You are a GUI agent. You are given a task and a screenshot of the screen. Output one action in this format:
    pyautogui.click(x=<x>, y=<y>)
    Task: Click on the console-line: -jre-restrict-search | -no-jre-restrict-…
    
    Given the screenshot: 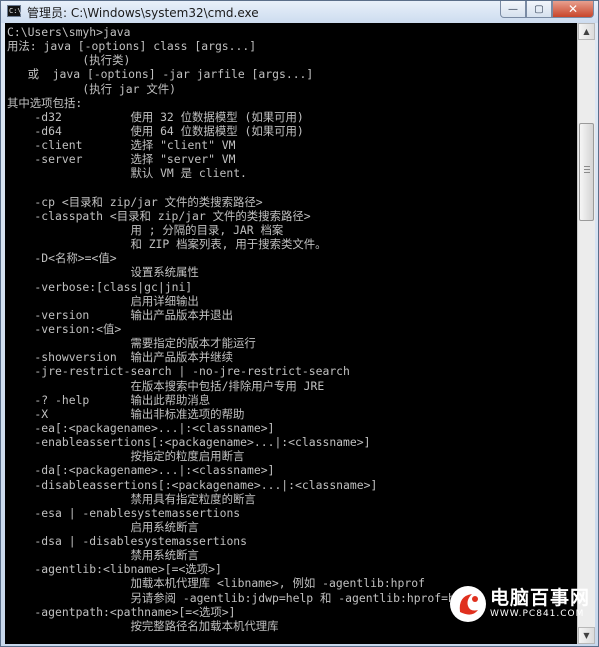 What is the action you would take?
    pyautogui.click(x=178, y=371)
    